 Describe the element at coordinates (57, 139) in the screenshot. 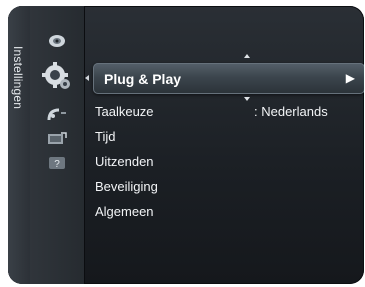

I see `input-icon` at that location.